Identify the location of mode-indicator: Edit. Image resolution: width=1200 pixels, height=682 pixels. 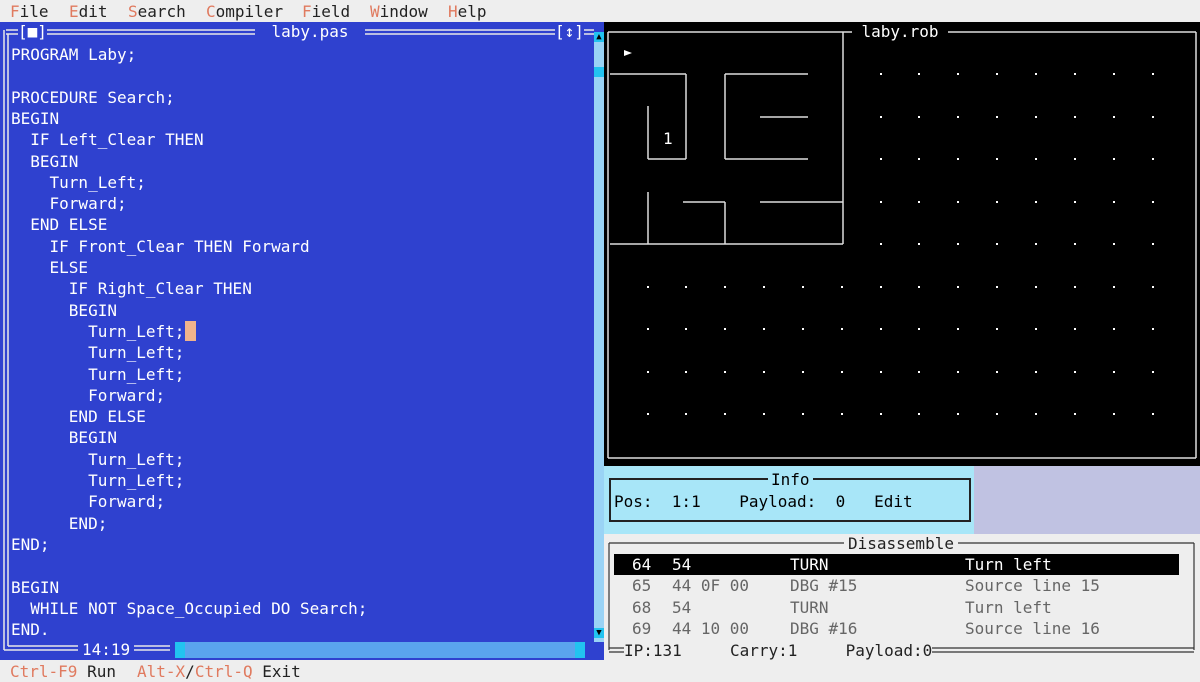
(893, 501).